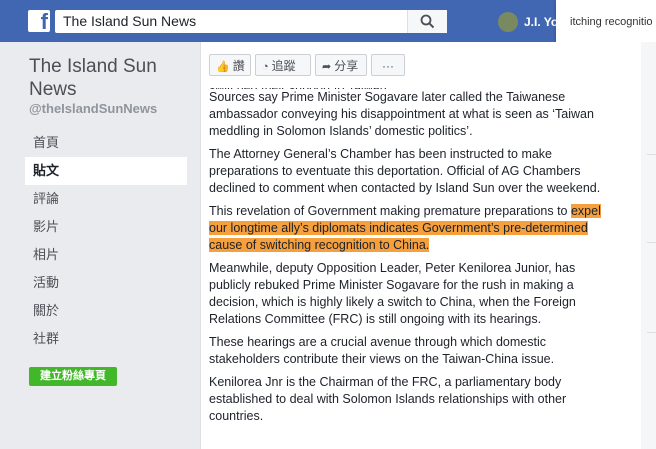 The height and width of the screenshot is (449, 656). Describe the element at coordinates (39, 21) in the screenshot. I see `facebook-logo-icon: f` at that location.